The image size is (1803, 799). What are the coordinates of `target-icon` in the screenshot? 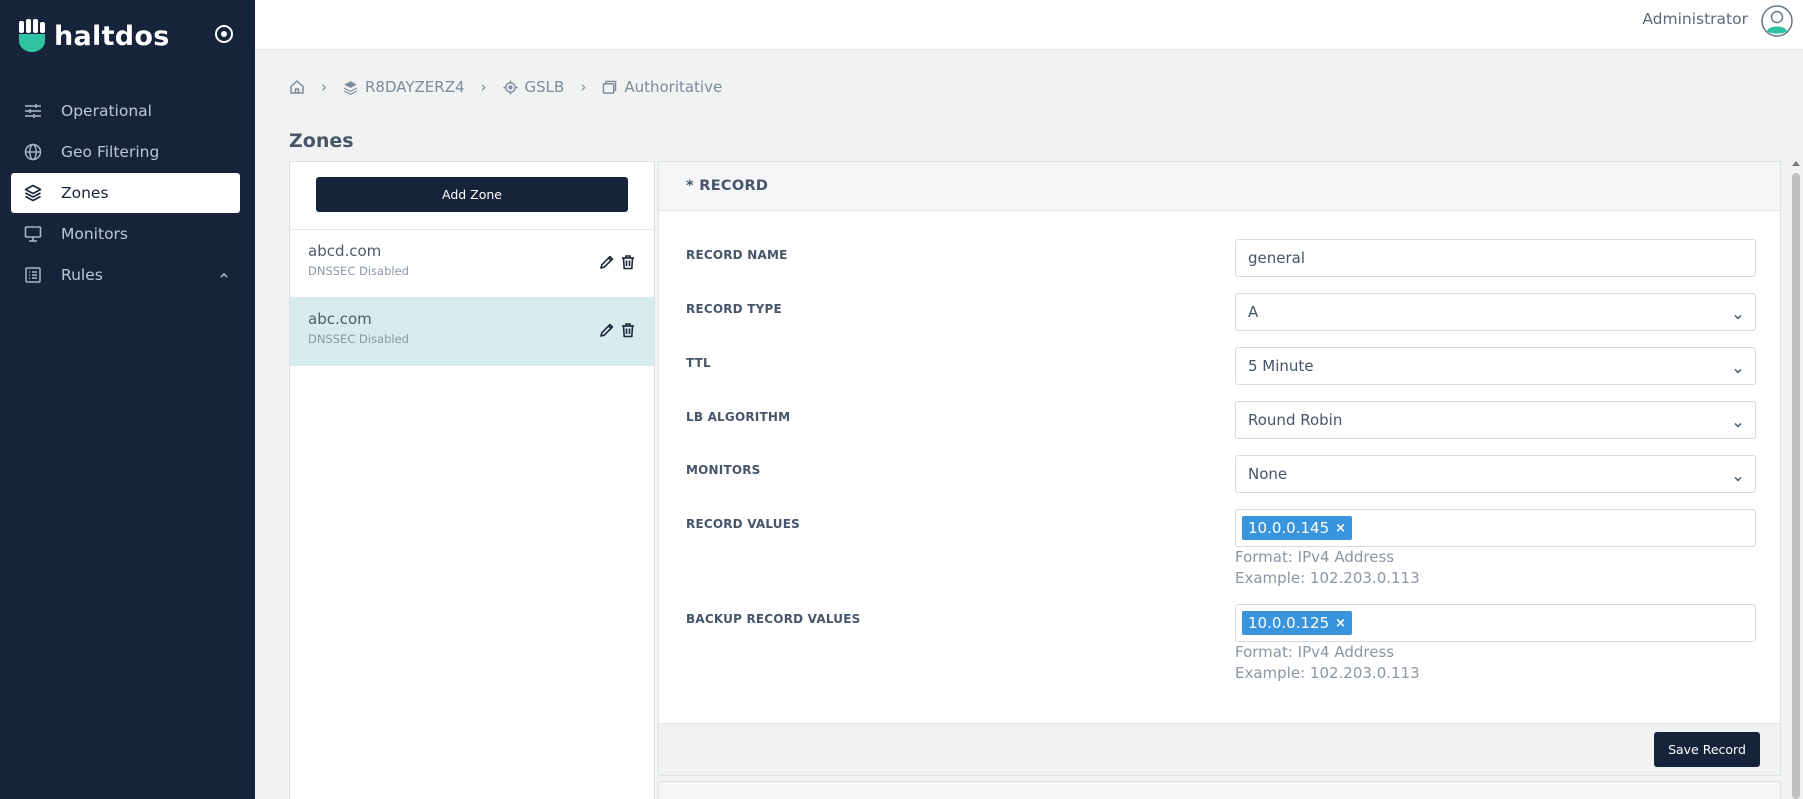 It's located at (510, 87).